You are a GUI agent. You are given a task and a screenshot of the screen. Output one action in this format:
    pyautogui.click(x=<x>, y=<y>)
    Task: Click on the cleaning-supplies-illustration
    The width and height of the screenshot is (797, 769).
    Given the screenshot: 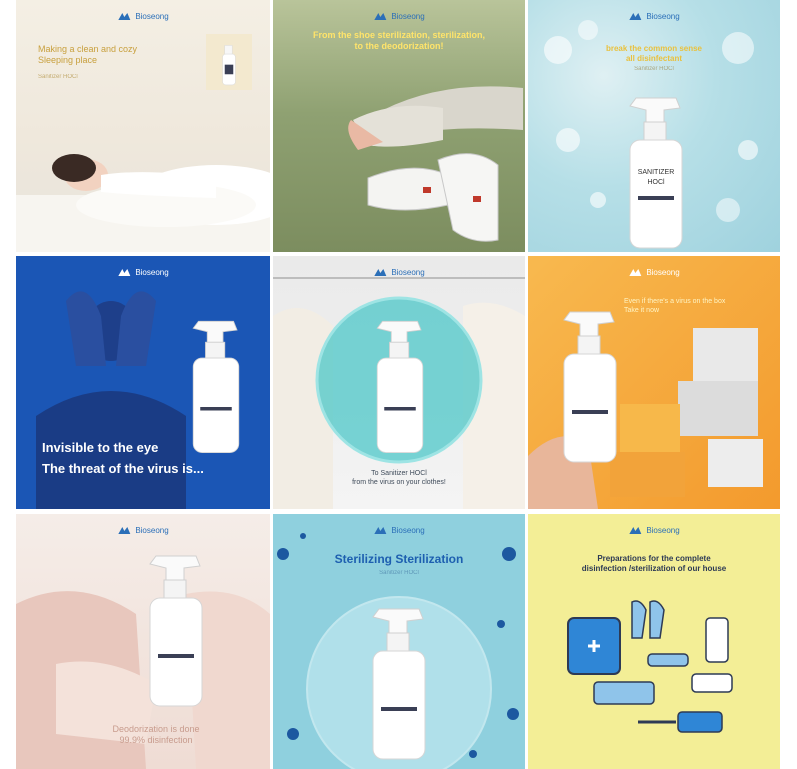 What is the action you would take?
    pyautogui.click(x=650, y=666)
    